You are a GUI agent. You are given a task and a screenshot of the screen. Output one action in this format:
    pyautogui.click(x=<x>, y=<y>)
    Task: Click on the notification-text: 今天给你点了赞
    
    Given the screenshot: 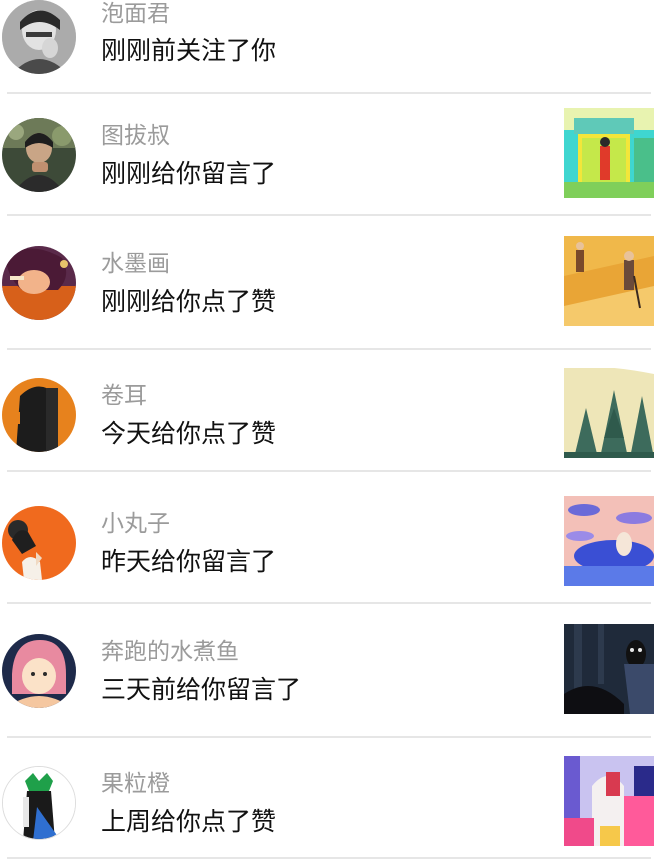 What is the action you would take?
    pyautogui.click(x=189, y=433)
    